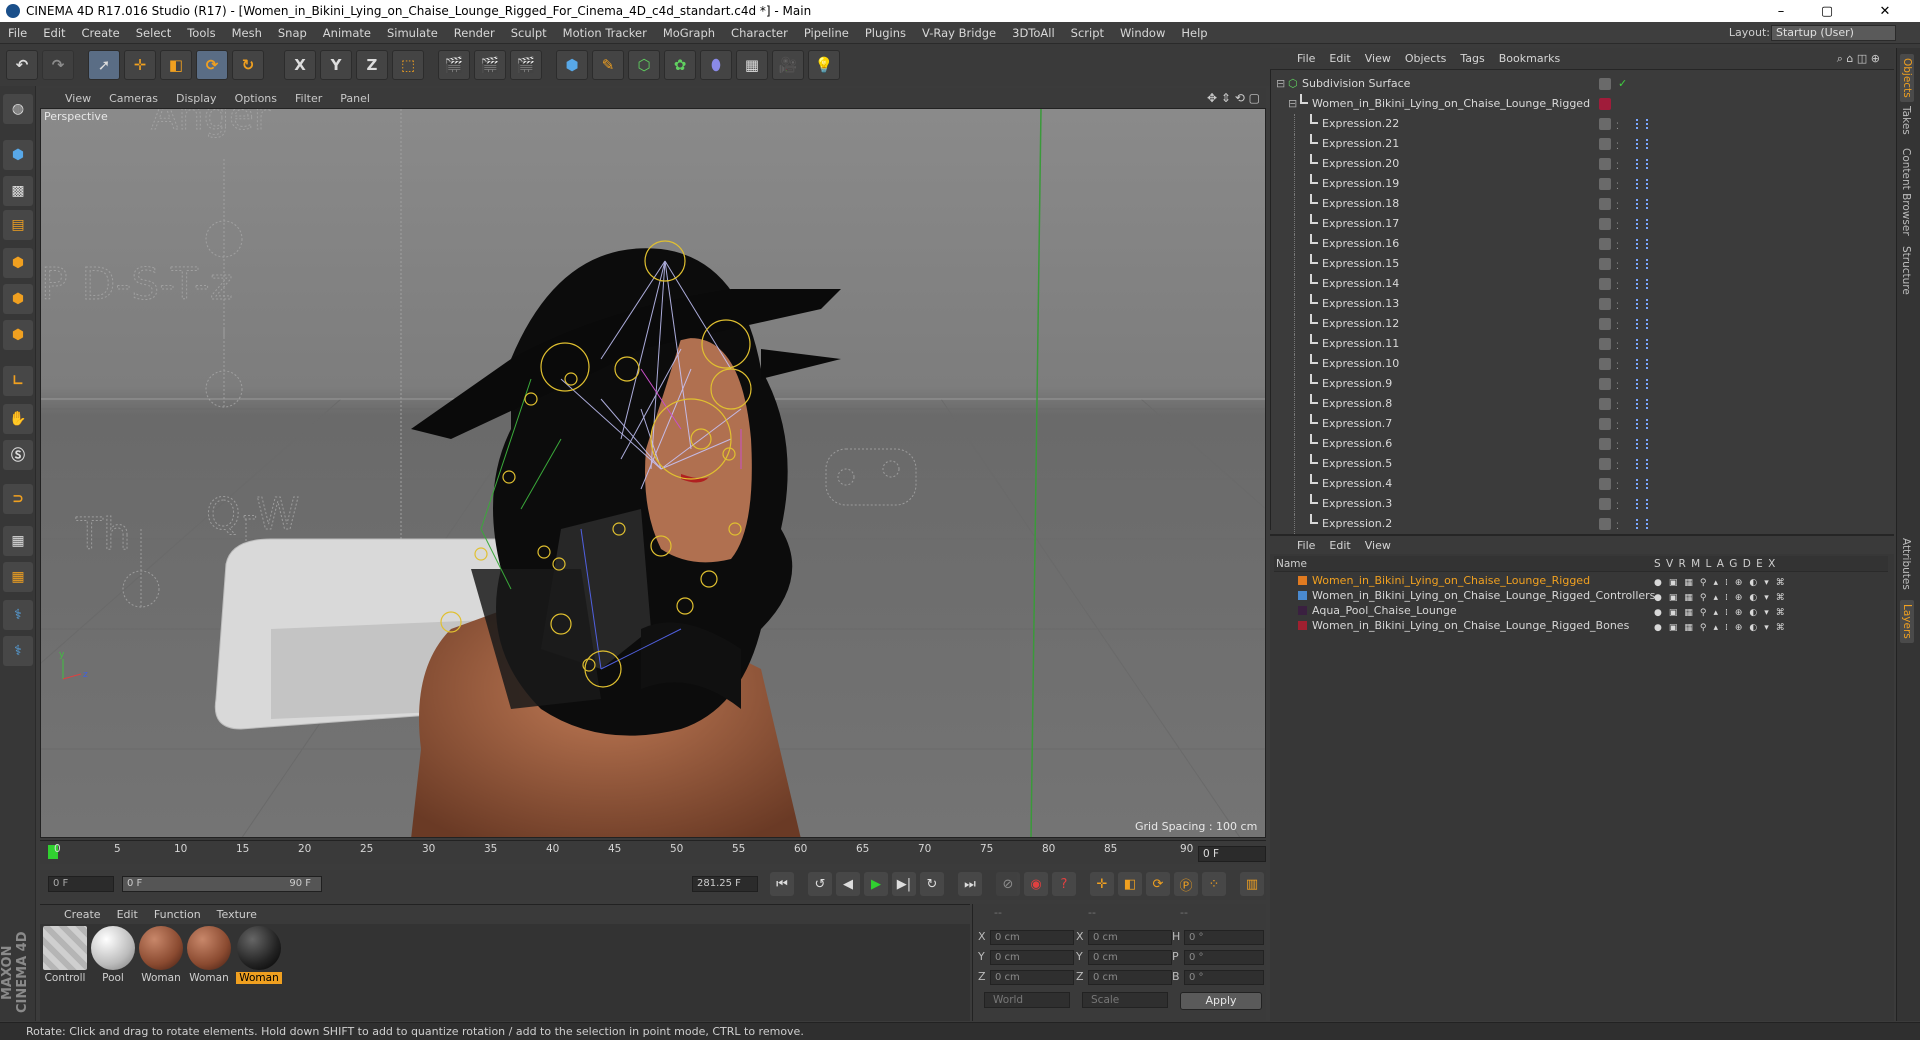 The height and width of the screenshot is (1040, 1920). I want to click on tree-item-expression: Expression.18 ⁚, so click(1579, 204).